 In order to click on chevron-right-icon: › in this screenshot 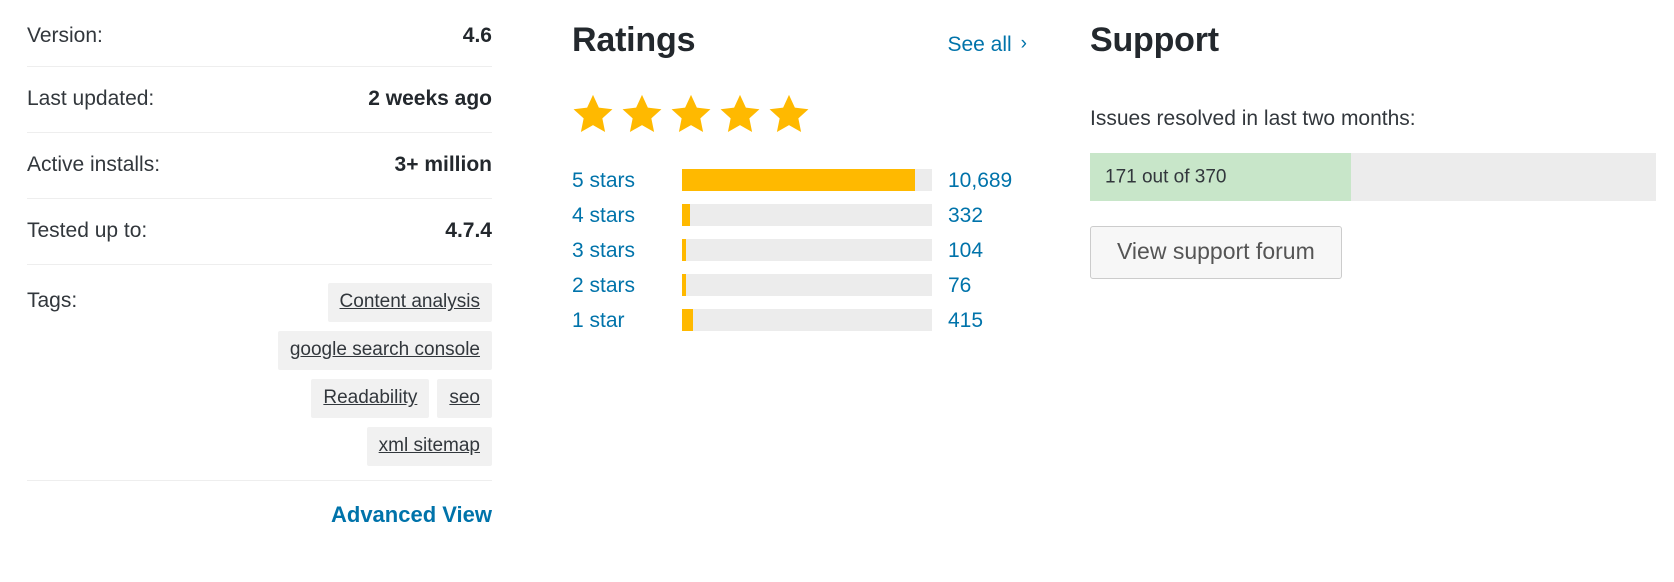, I will do `click(1023, 44)`.